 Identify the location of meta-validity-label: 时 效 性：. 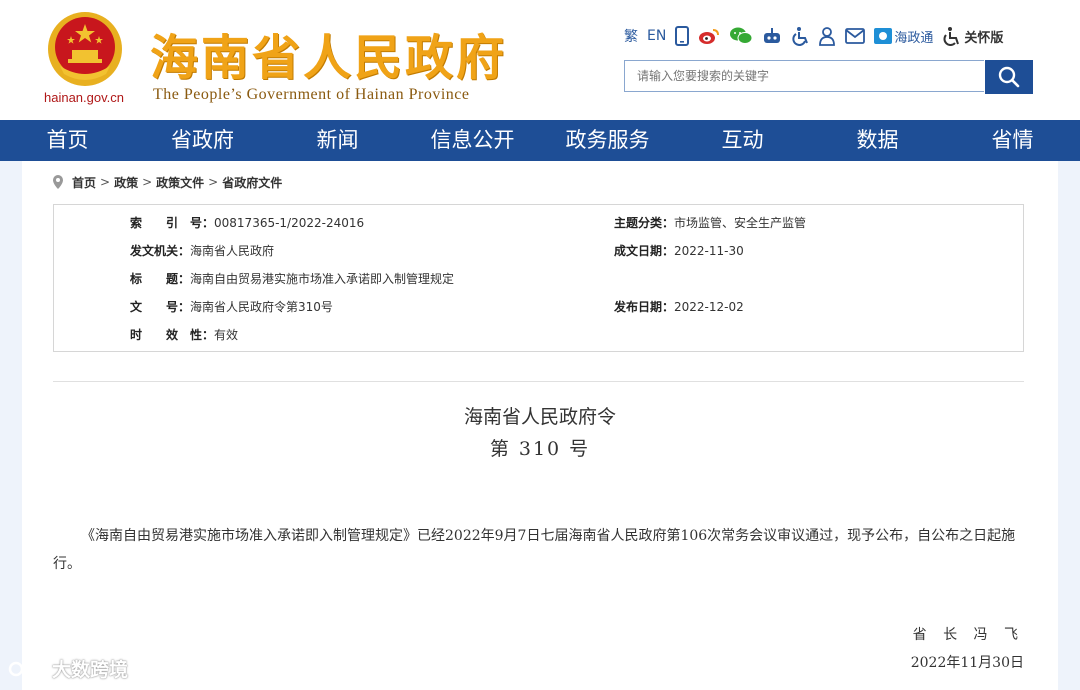
(172, 335).